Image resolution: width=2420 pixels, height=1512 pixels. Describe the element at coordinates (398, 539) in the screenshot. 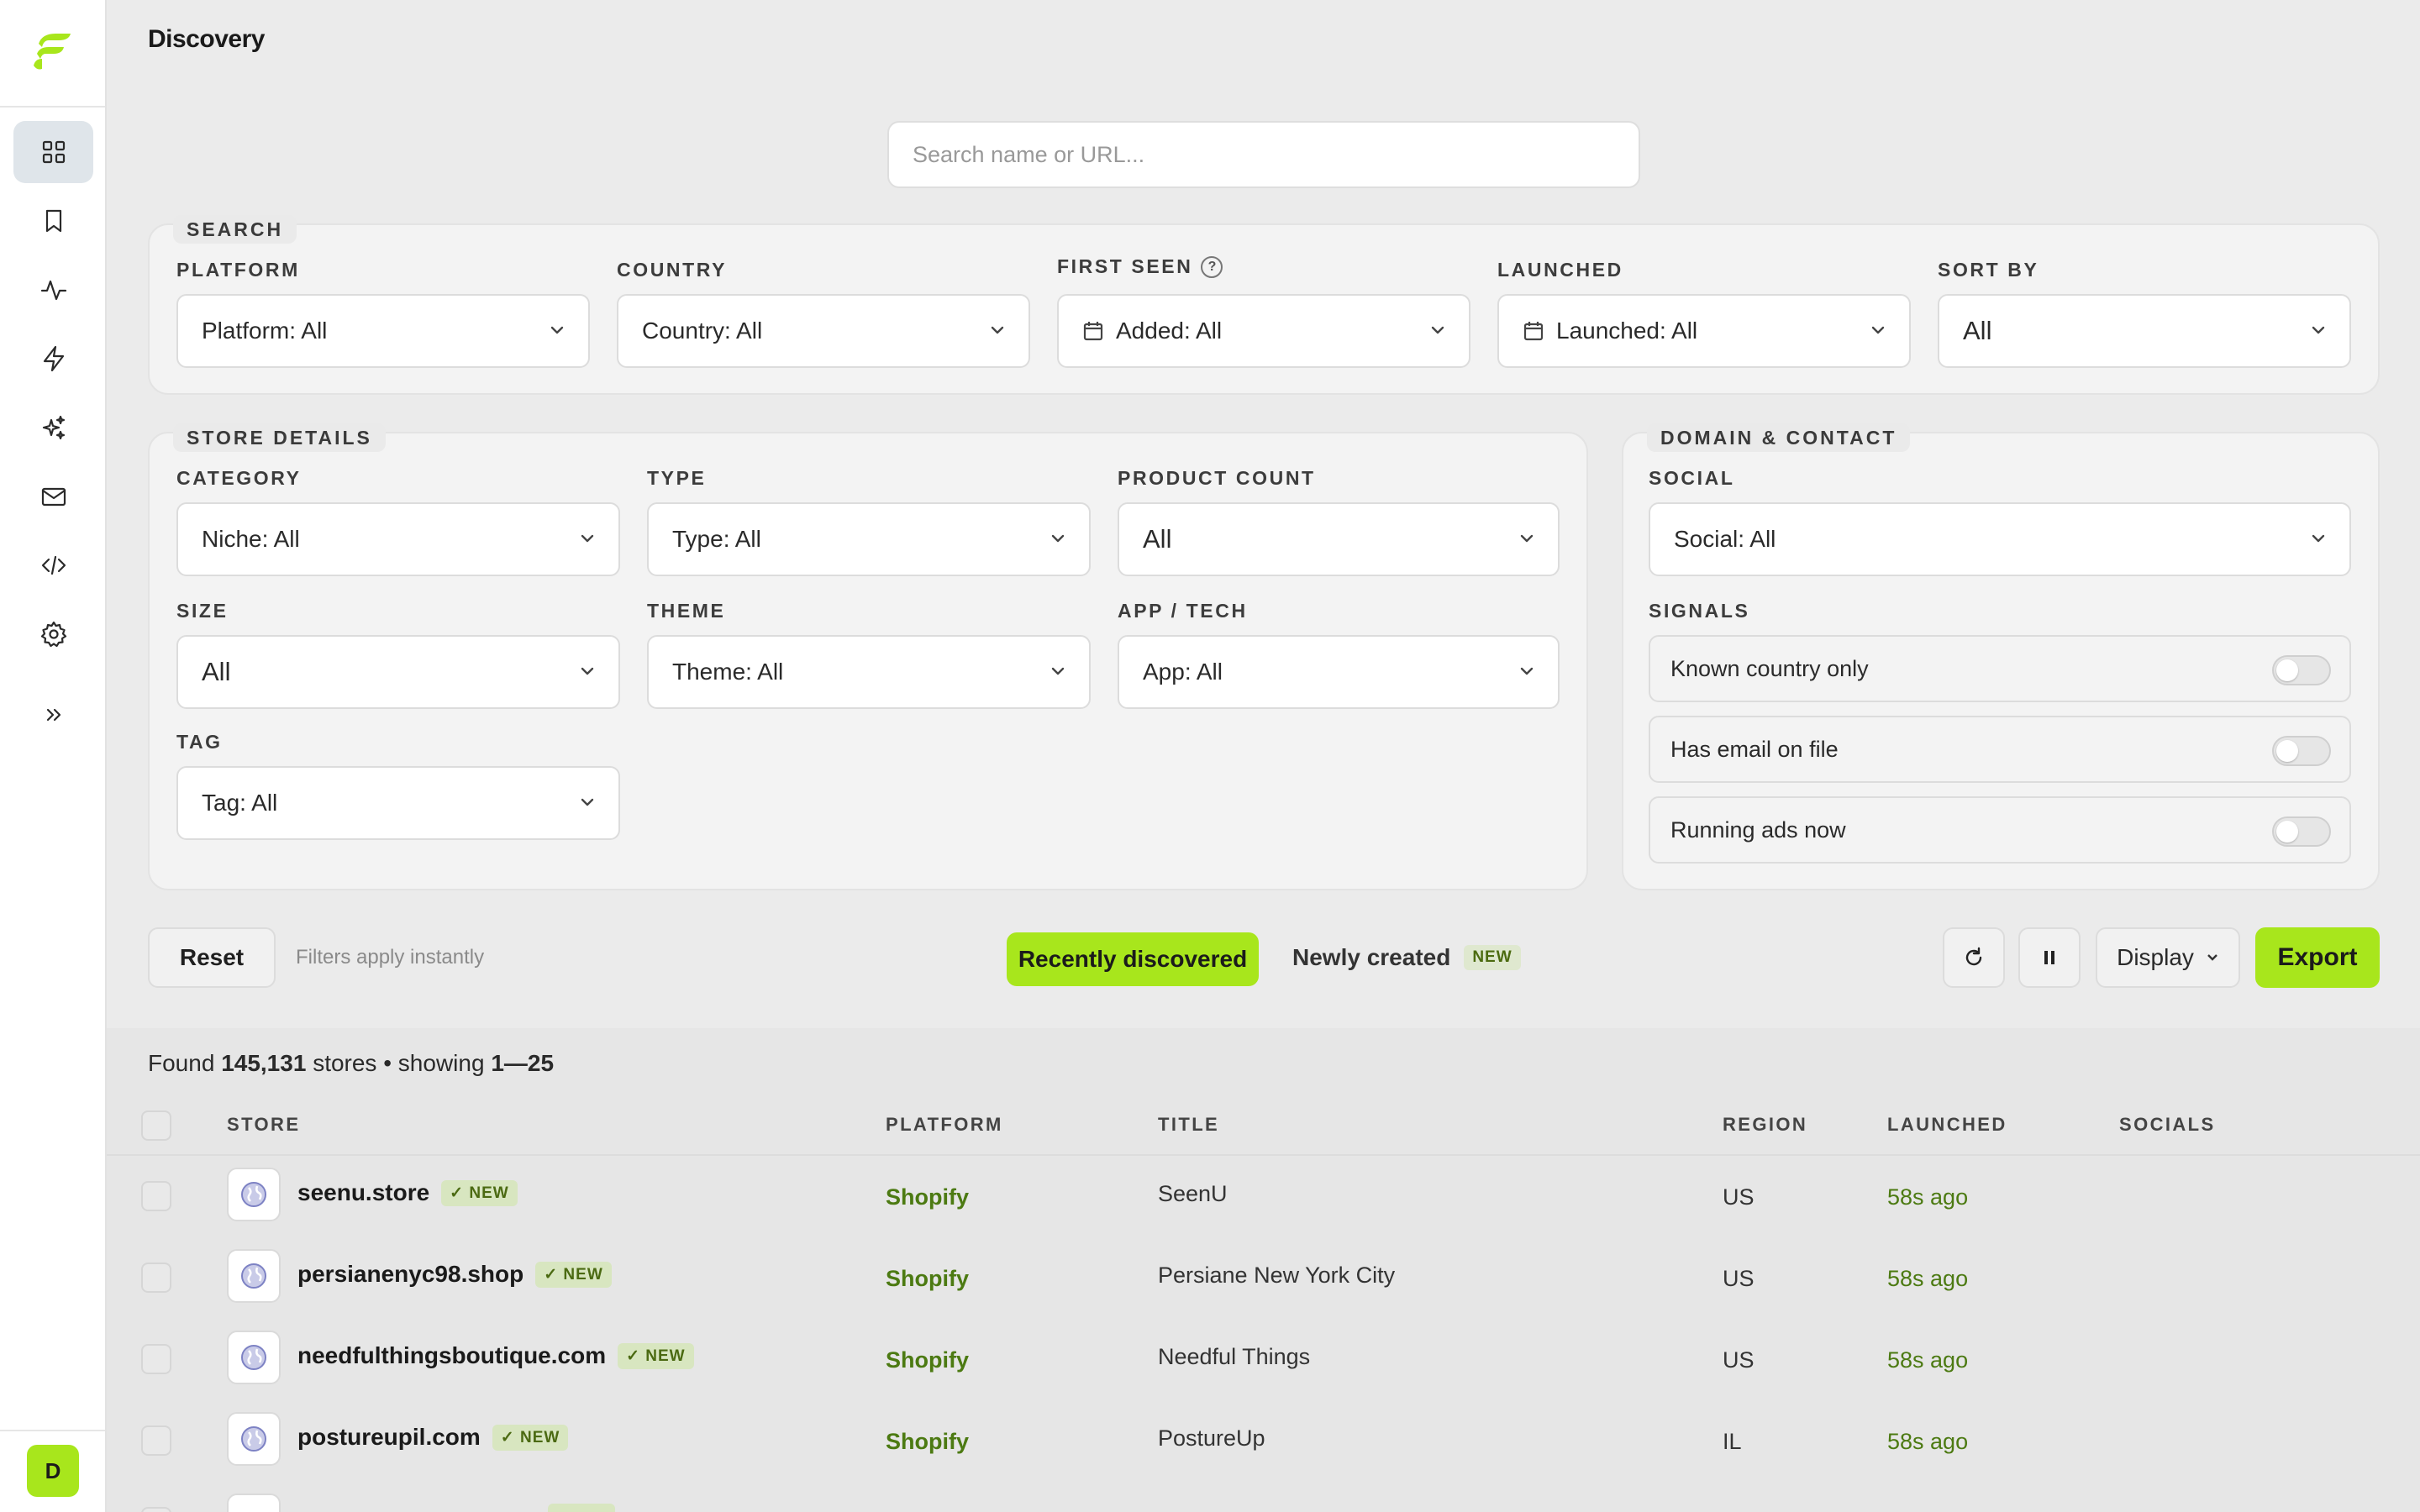

I see `category-select: Niche: All` at that location.